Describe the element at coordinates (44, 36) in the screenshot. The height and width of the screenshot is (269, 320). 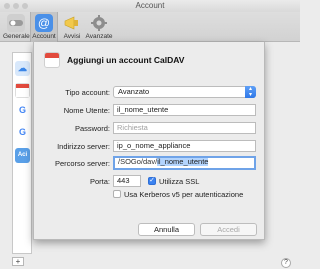
I see `tab-account-label: Account` at that location.